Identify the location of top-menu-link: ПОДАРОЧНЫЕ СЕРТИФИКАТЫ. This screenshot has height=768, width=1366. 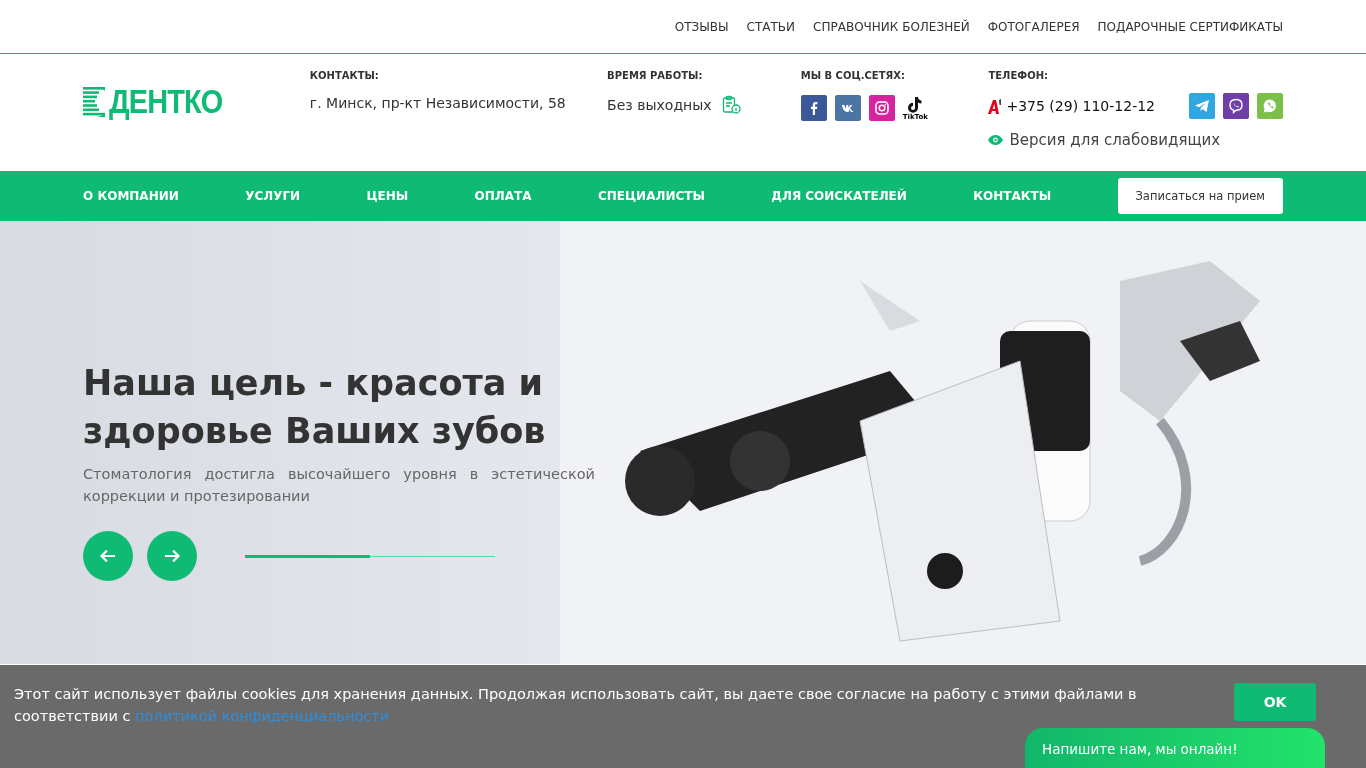
(1190, 26).